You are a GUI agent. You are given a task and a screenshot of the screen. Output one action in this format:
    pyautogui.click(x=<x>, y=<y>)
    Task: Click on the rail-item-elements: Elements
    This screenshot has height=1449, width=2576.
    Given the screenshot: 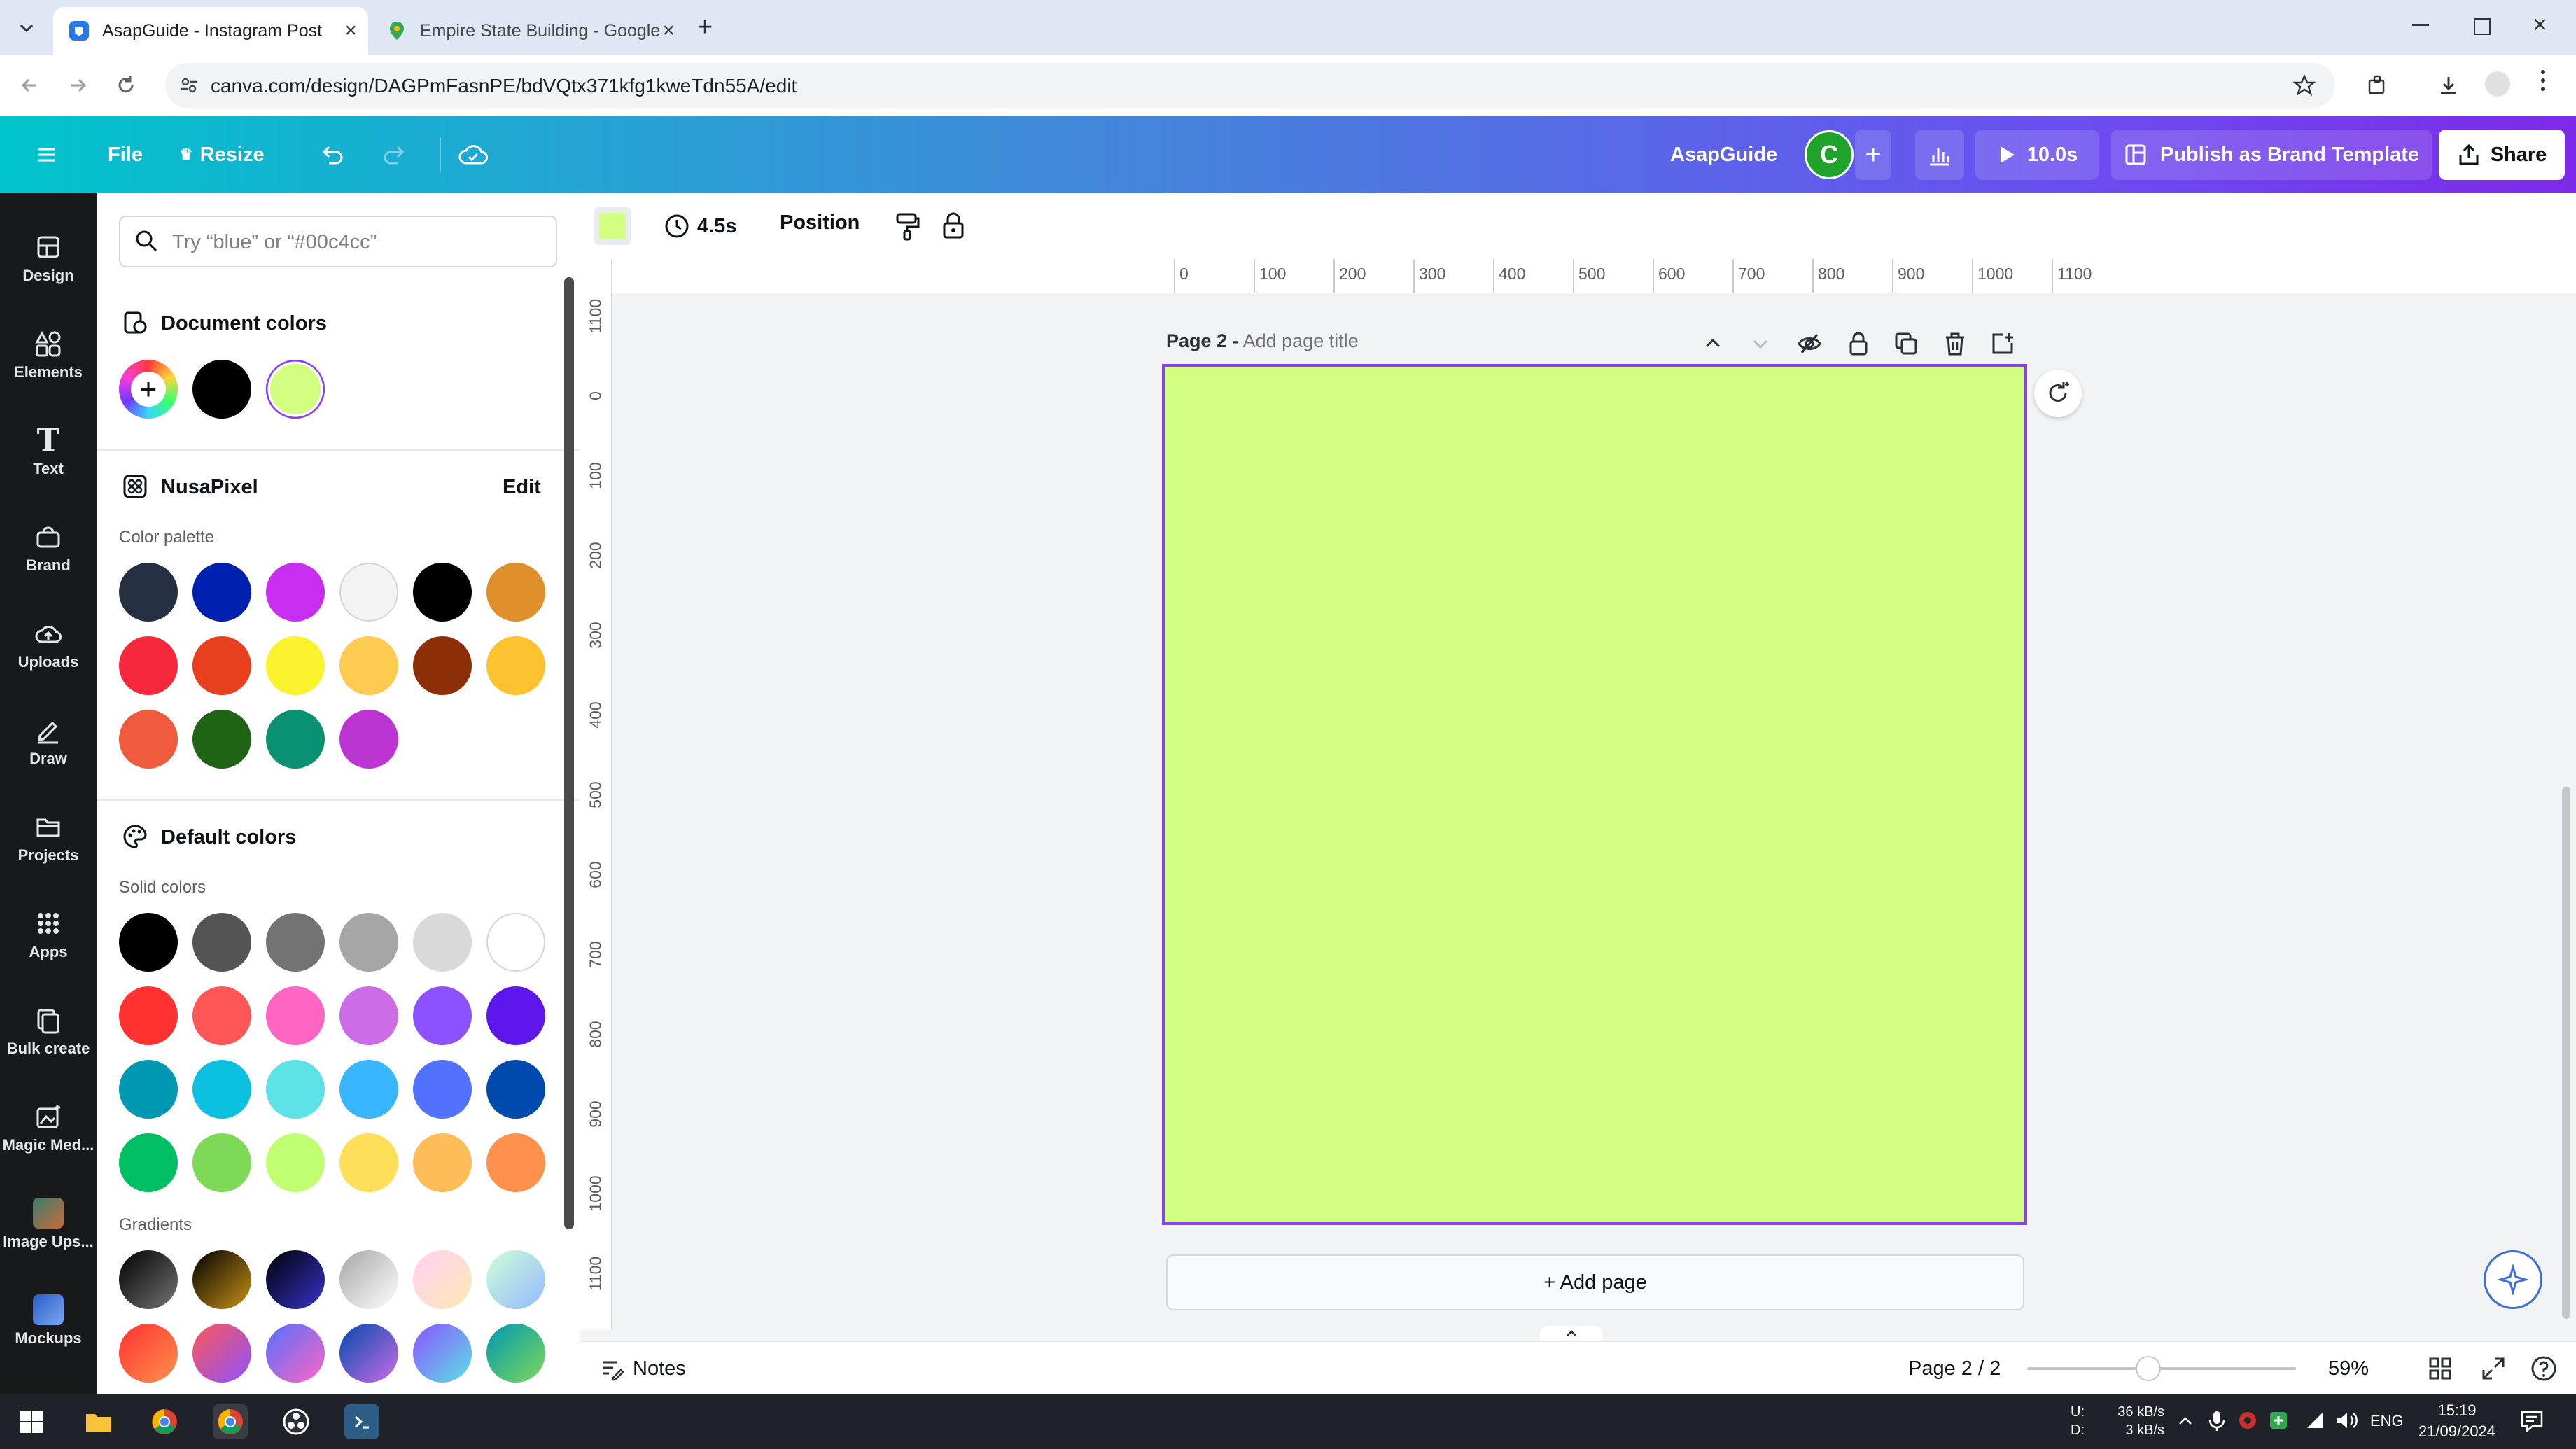 What is the action you would take?
    pyautogui.click(x=48, y=355)
    